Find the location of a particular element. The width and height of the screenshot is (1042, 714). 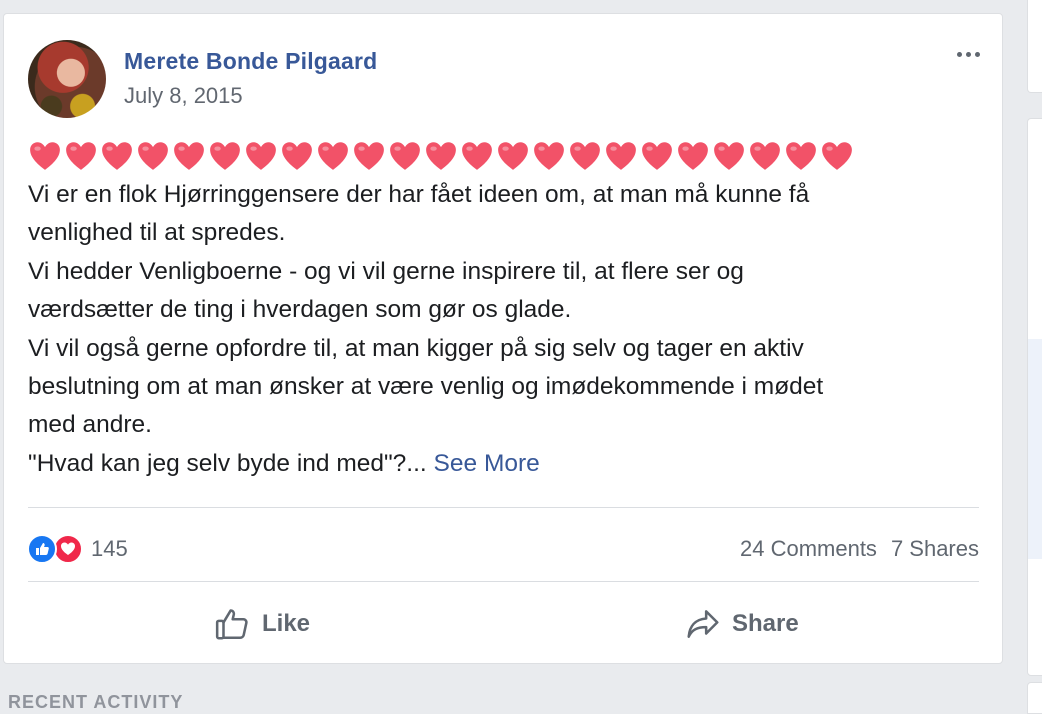

shares-count-link: 7 Shares is located at coordinates (935, 548).